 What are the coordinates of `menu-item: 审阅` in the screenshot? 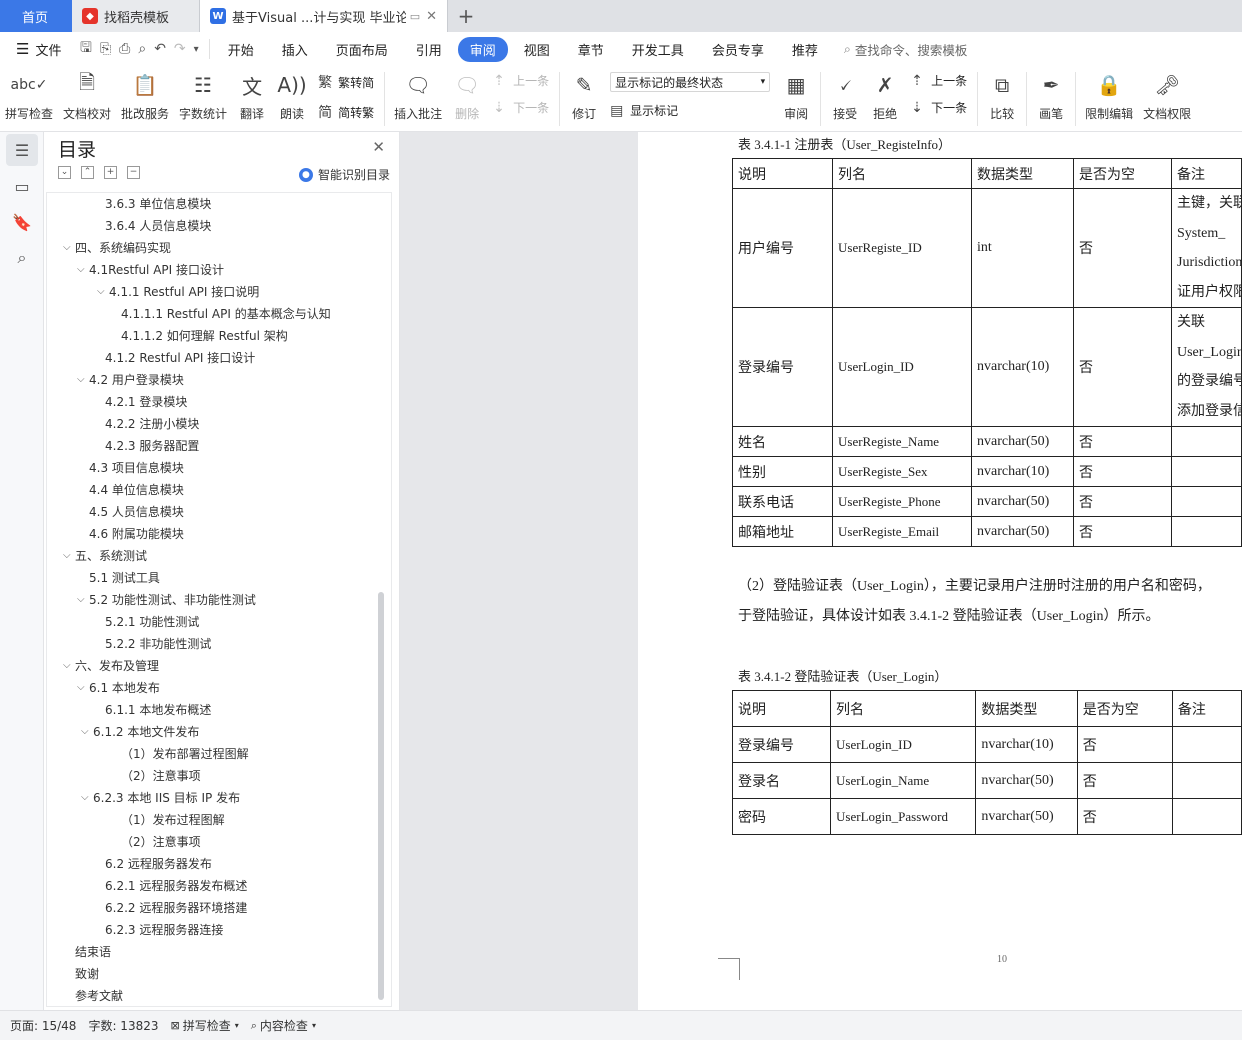 It's located at (482, 49).